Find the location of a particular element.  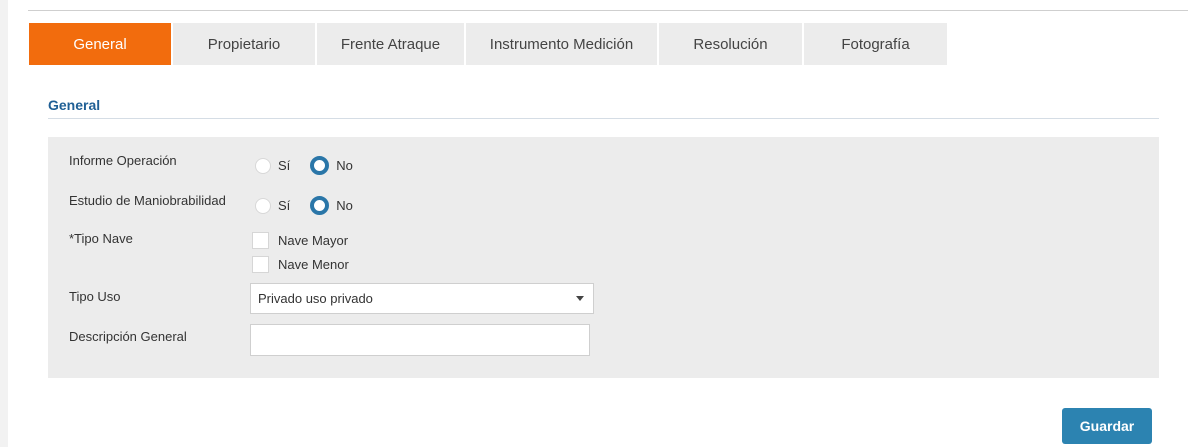

tab-general: General is located at coordinates (100, 44).